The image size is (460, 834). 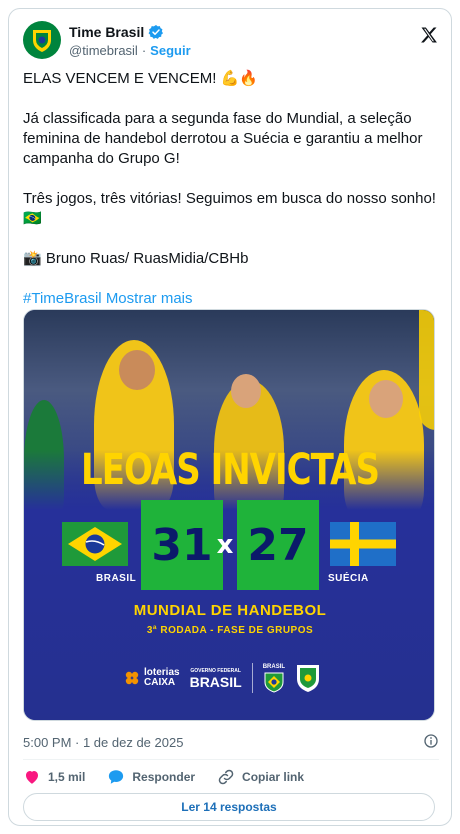 What do you see at coordinates (32, 777) in the screenshot?
I see `heart-icon` at bounding box center [32, 777].